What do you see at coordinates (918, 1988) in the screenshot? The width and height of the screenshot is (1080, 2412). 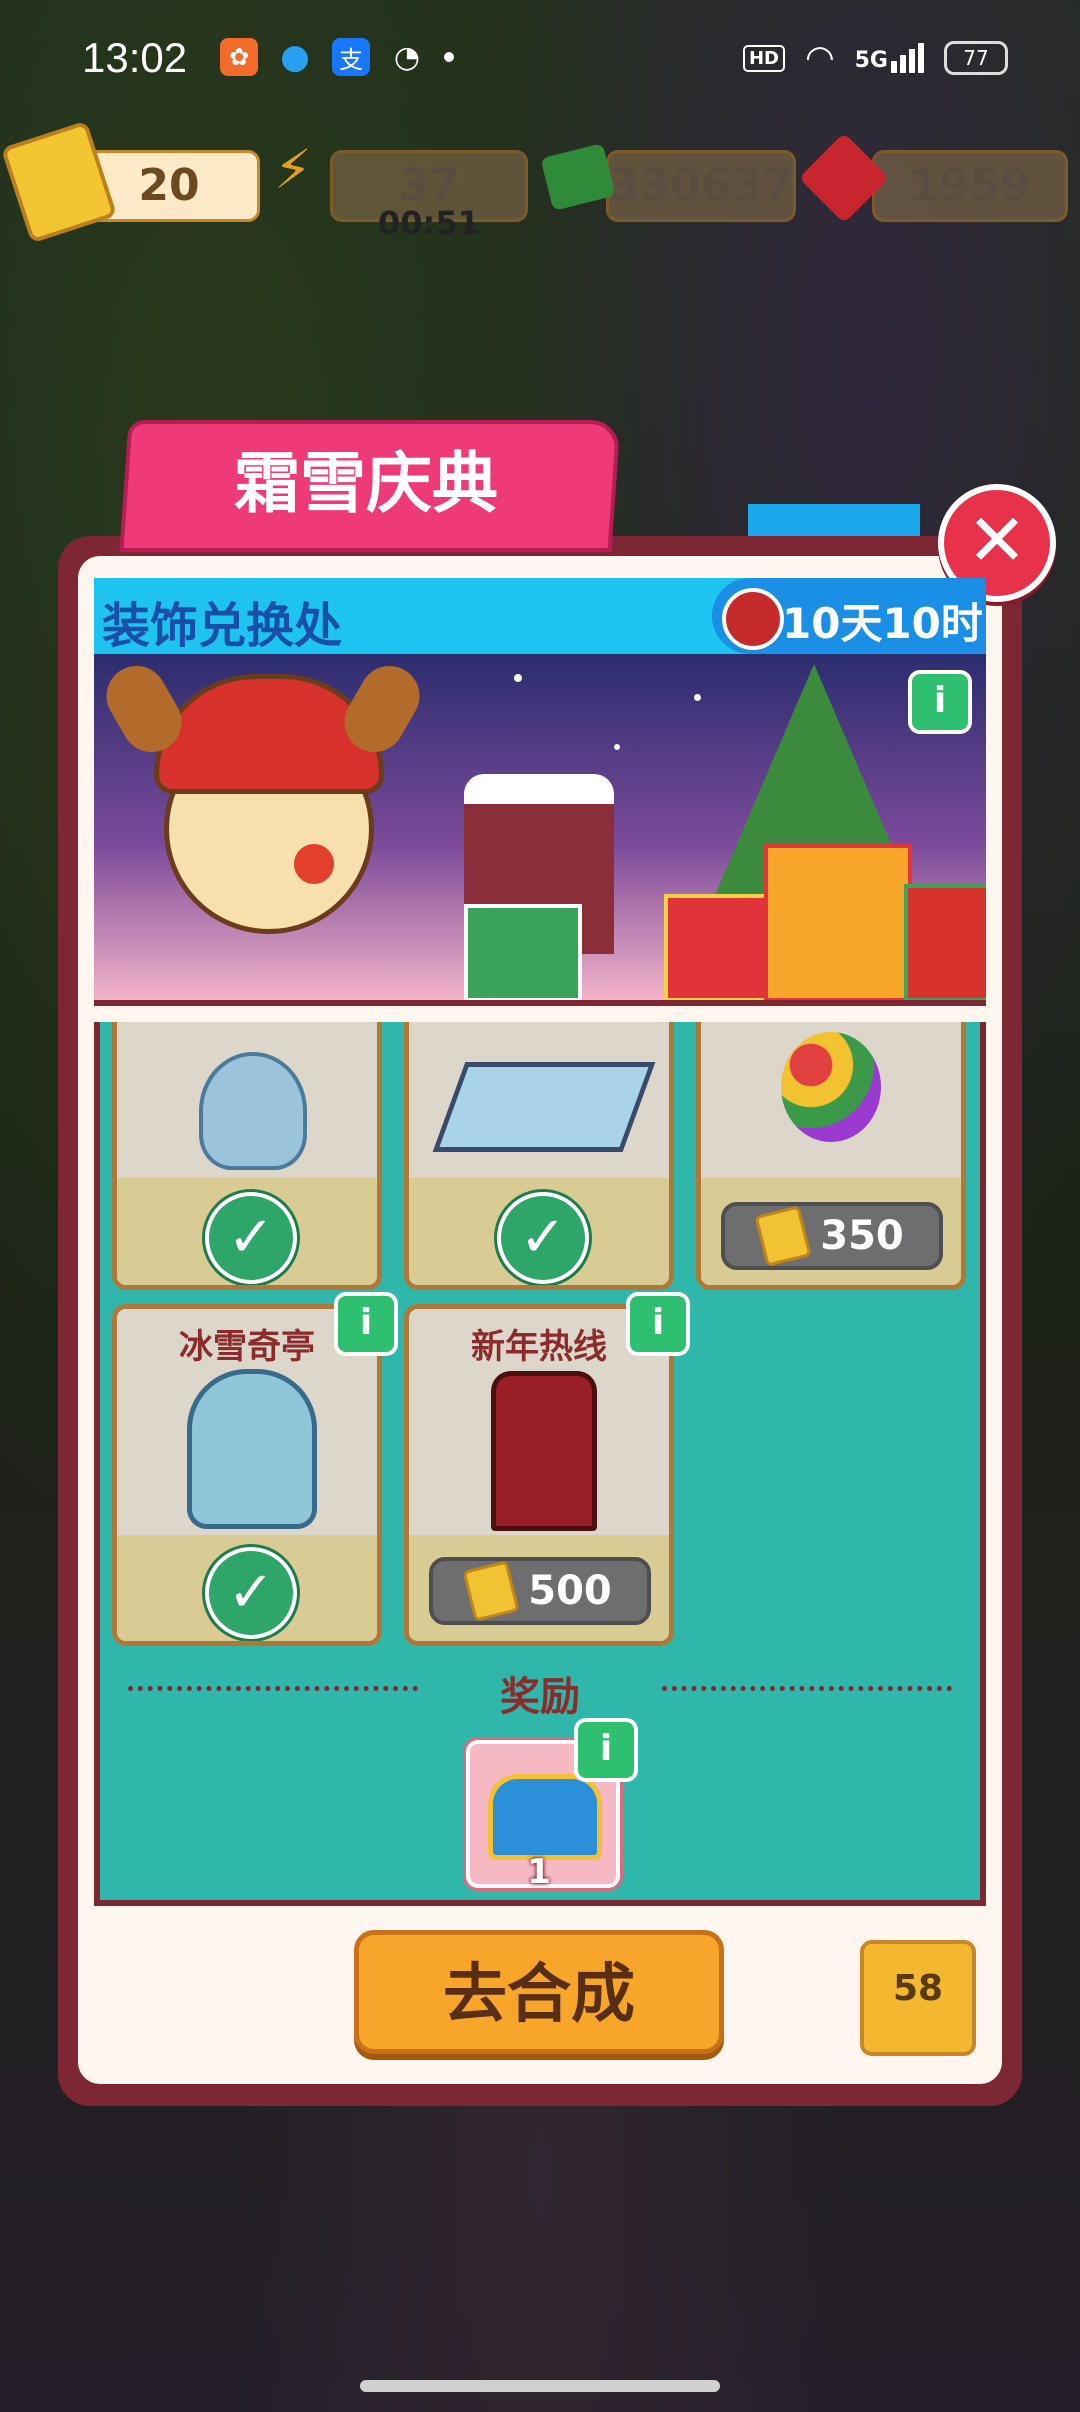 I see `trophy-count: 58` at bounding box center [918, 1988].